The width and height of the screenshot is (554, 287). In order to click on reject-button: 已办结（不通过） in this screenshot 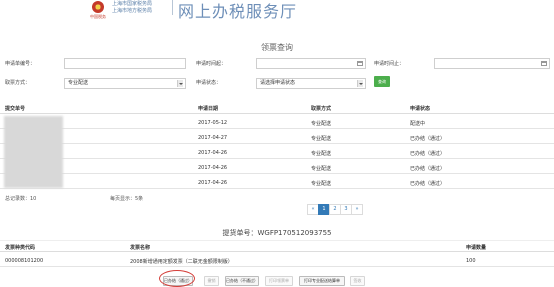, I will do `click(242, 281)`.